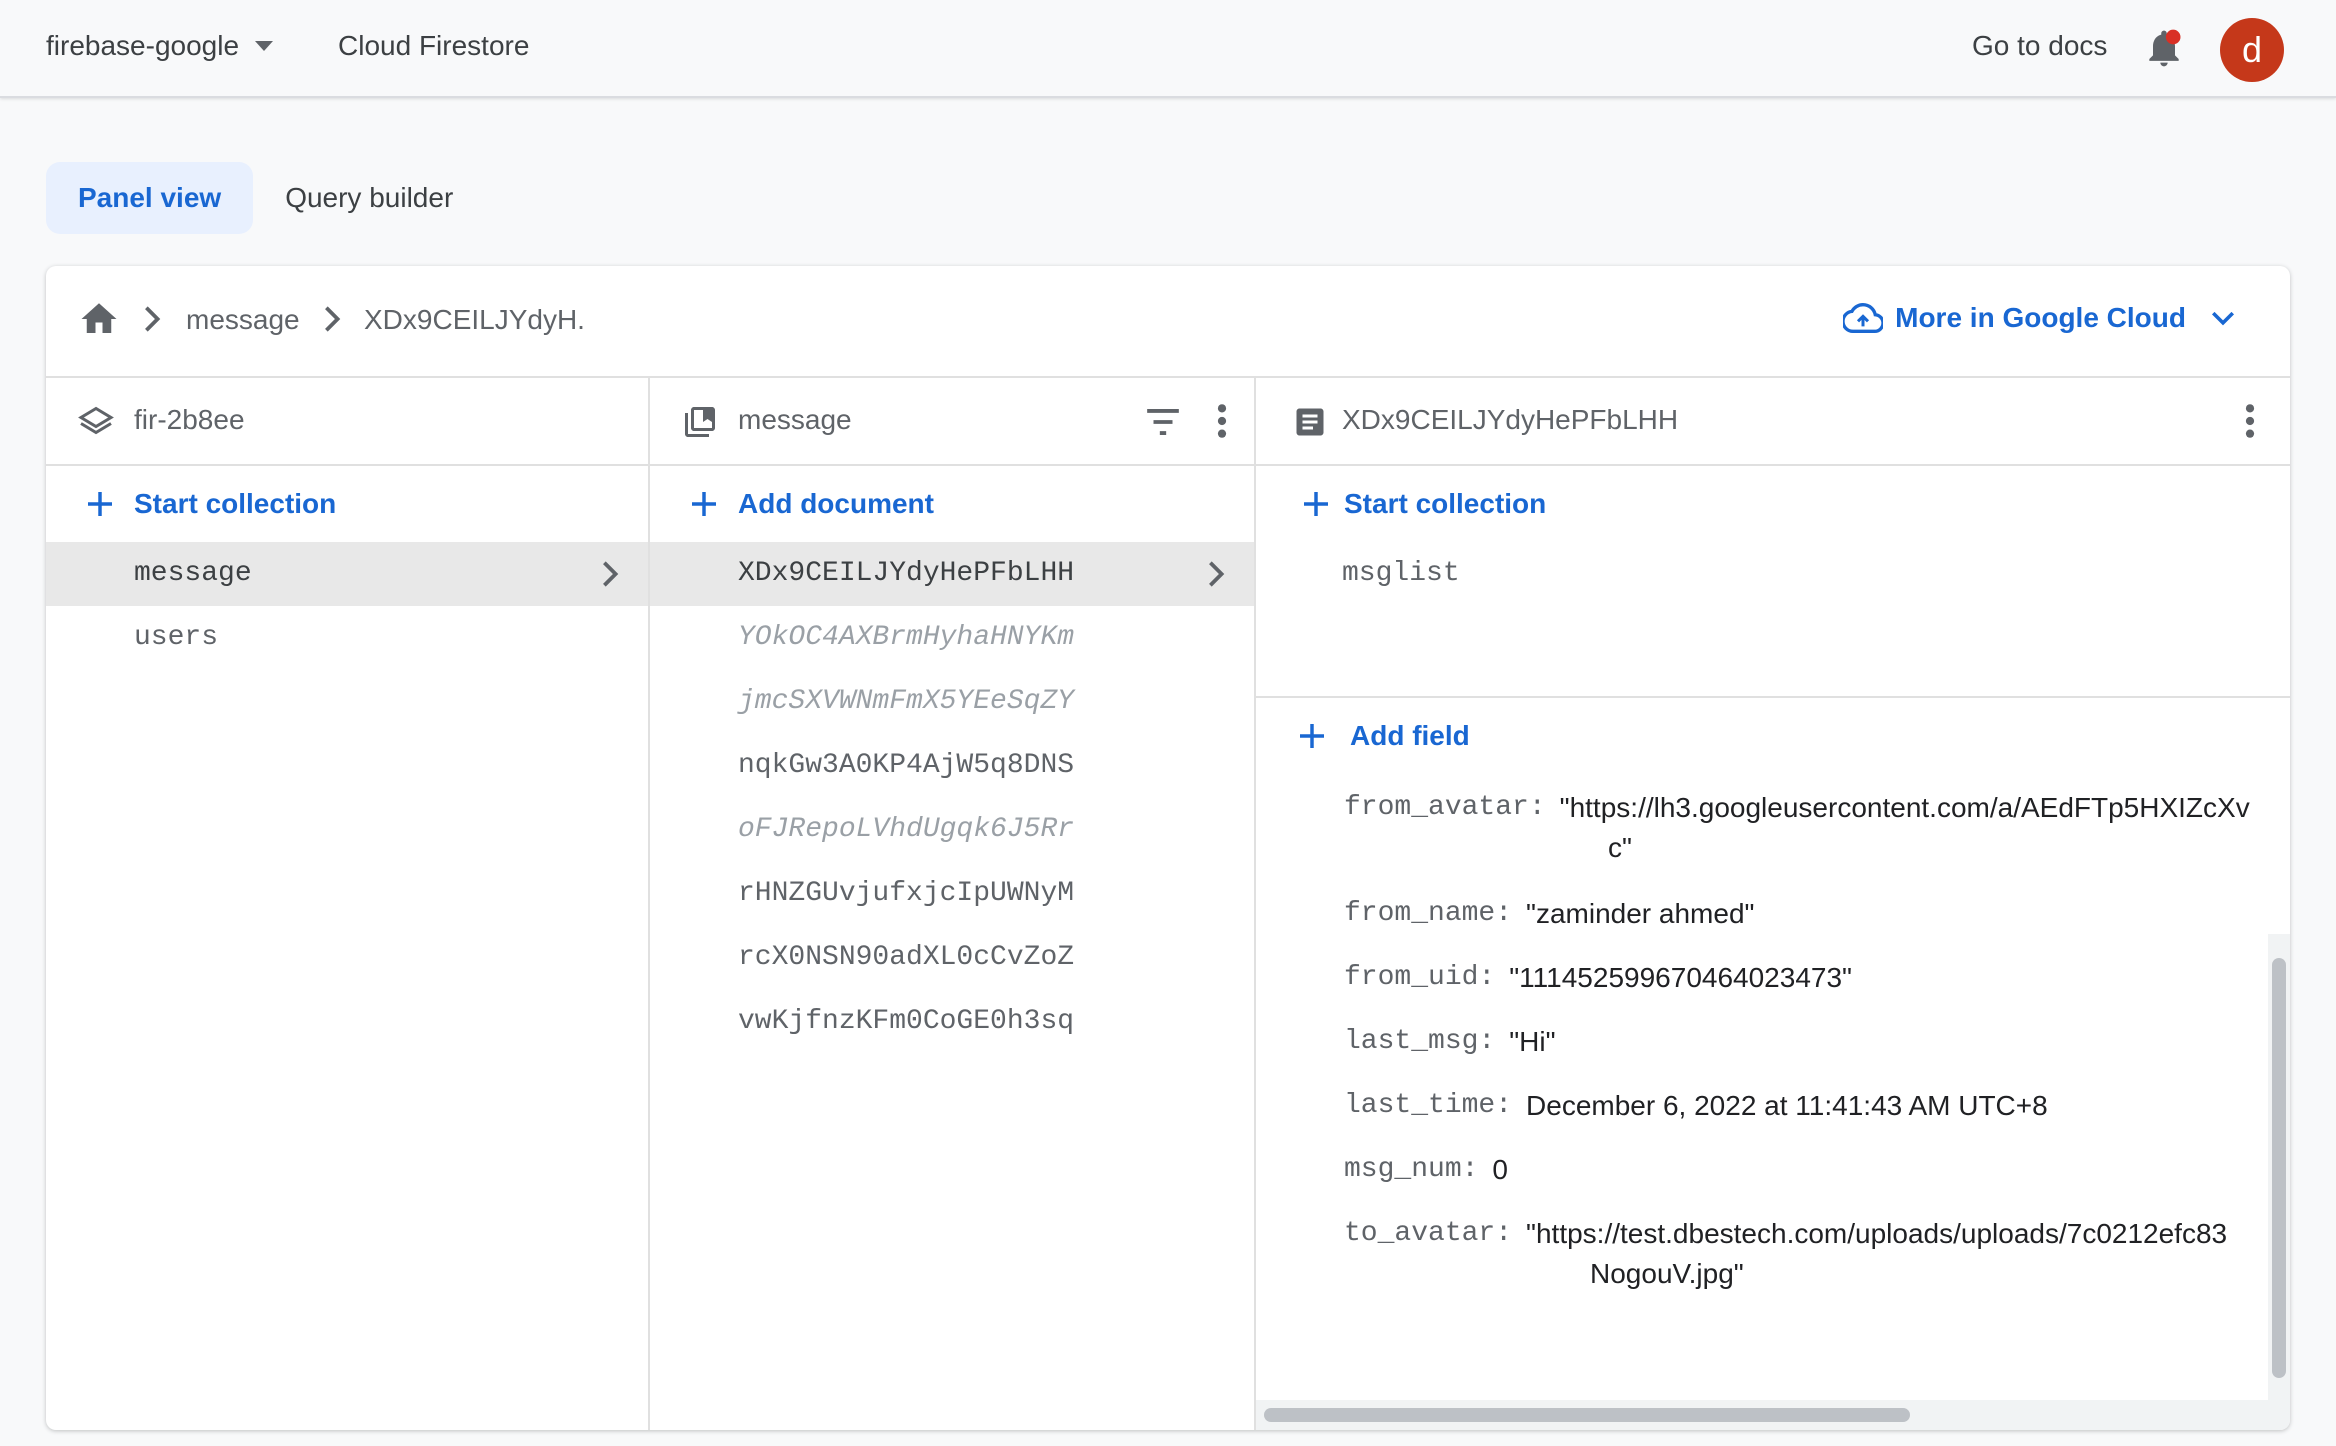 The width and height of the screenshot is (2336, 1446). What do you see at coordinates (264, 46) in the screenshot?
I see `dropdown-caret-icon` at bounding box center [264, 46].